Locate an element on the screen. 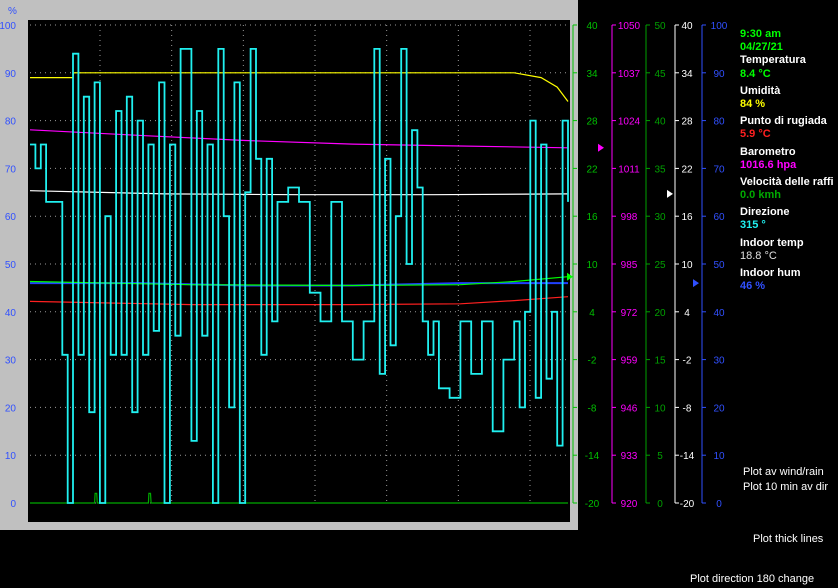 This screenshot has width=838, height=588. barometer-tick-label: 998 is located at coordinates (629, 217).